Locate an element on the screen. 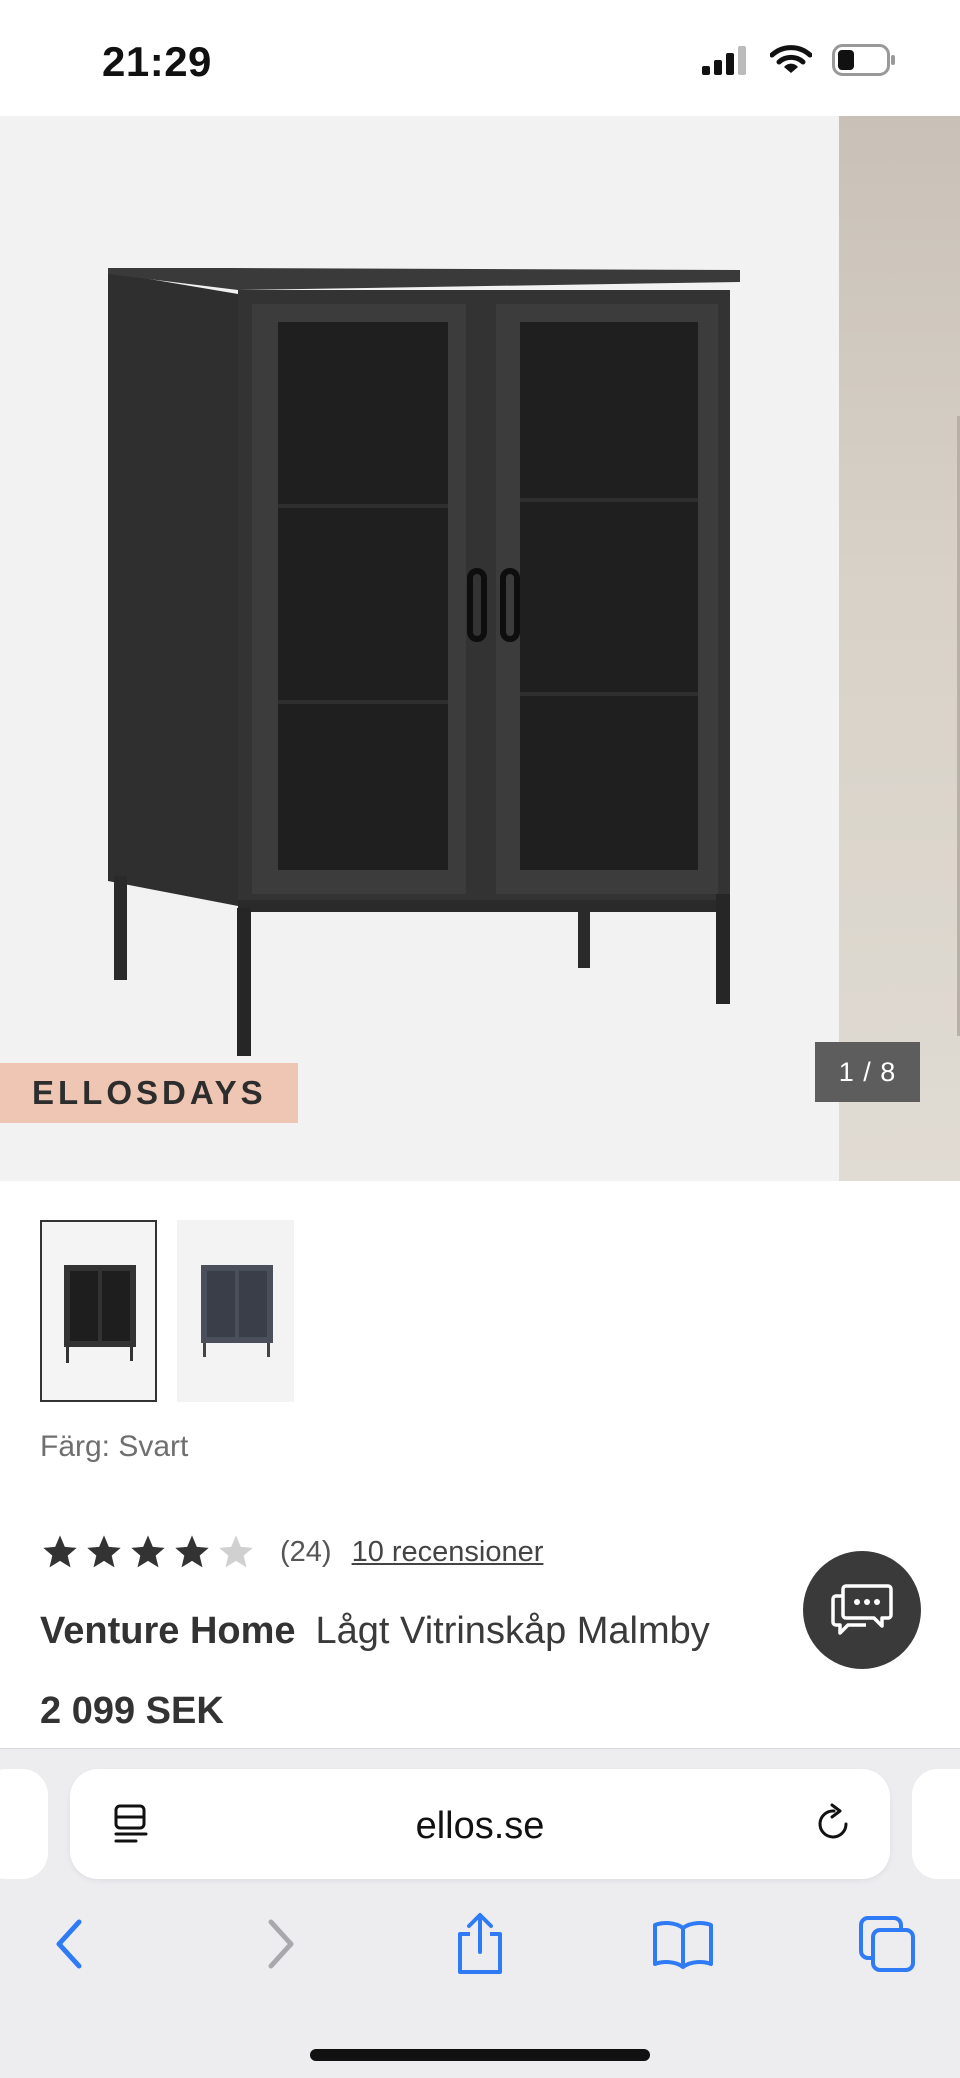 The width and height of the screenshot is (960, 2078). share-icon is located at coordinates (480, 1943).